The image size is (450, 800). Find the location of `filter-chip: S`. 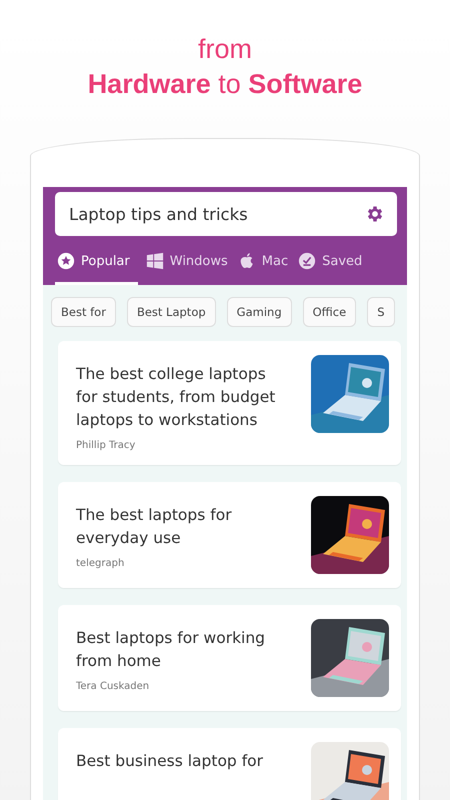

filter-chip: S is located at coordinates (381, 312).